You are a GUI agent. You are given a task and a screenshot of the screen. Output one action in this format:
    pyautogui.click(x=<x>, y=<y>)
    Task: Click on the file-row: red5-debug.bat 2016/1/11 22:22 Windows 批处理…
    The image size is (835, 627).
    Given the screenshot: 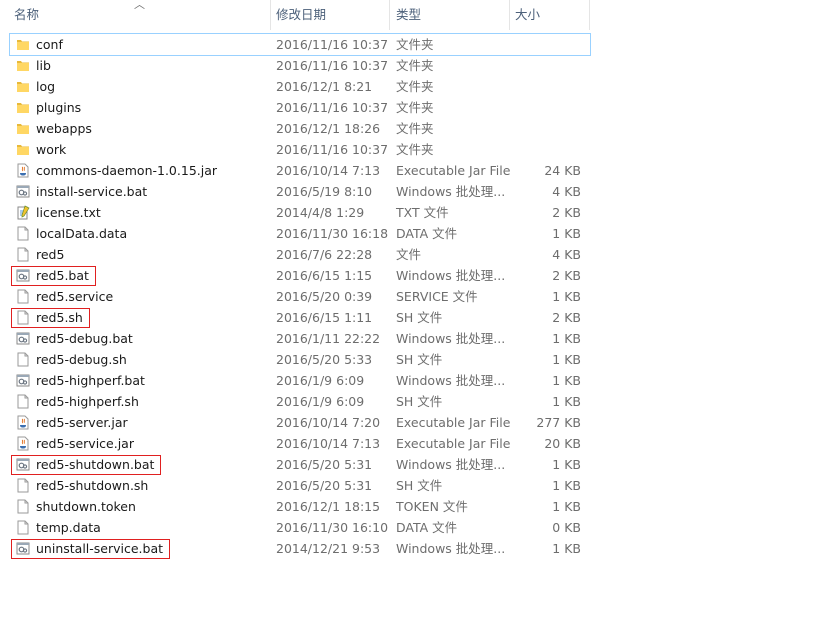 What is the action you would take?
    pyautogui.click(x=300, y=338)
    